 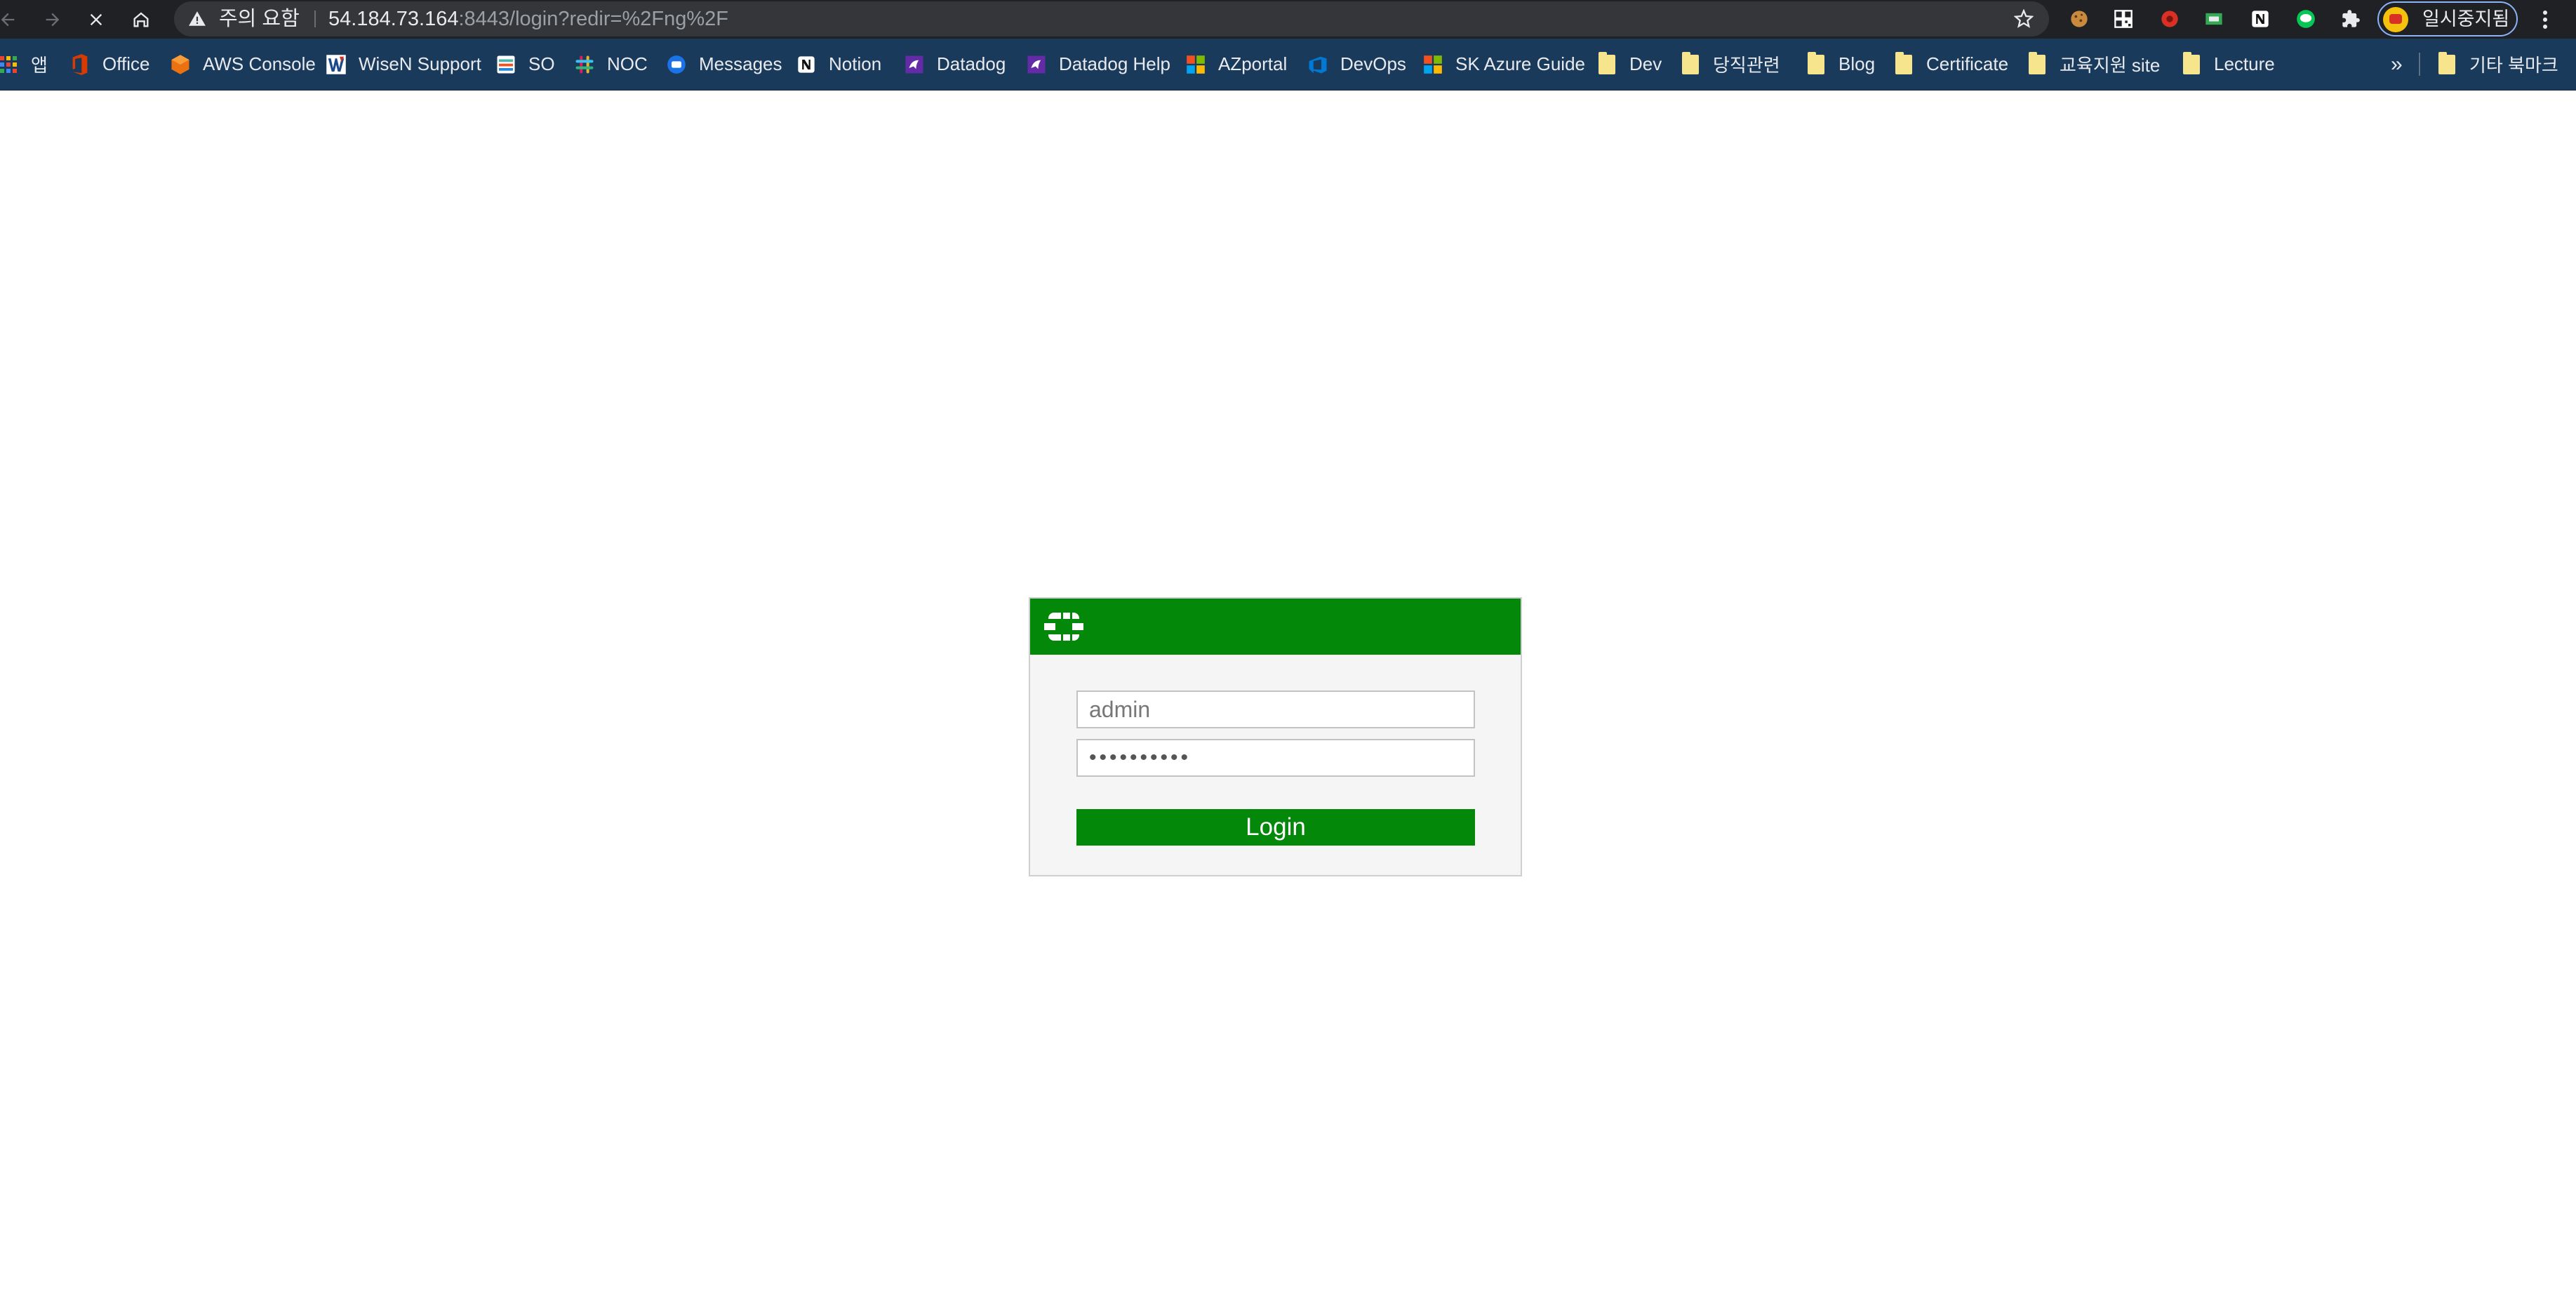 I want to click on password-input: ••••••••••, so click(x=1275, y=758).